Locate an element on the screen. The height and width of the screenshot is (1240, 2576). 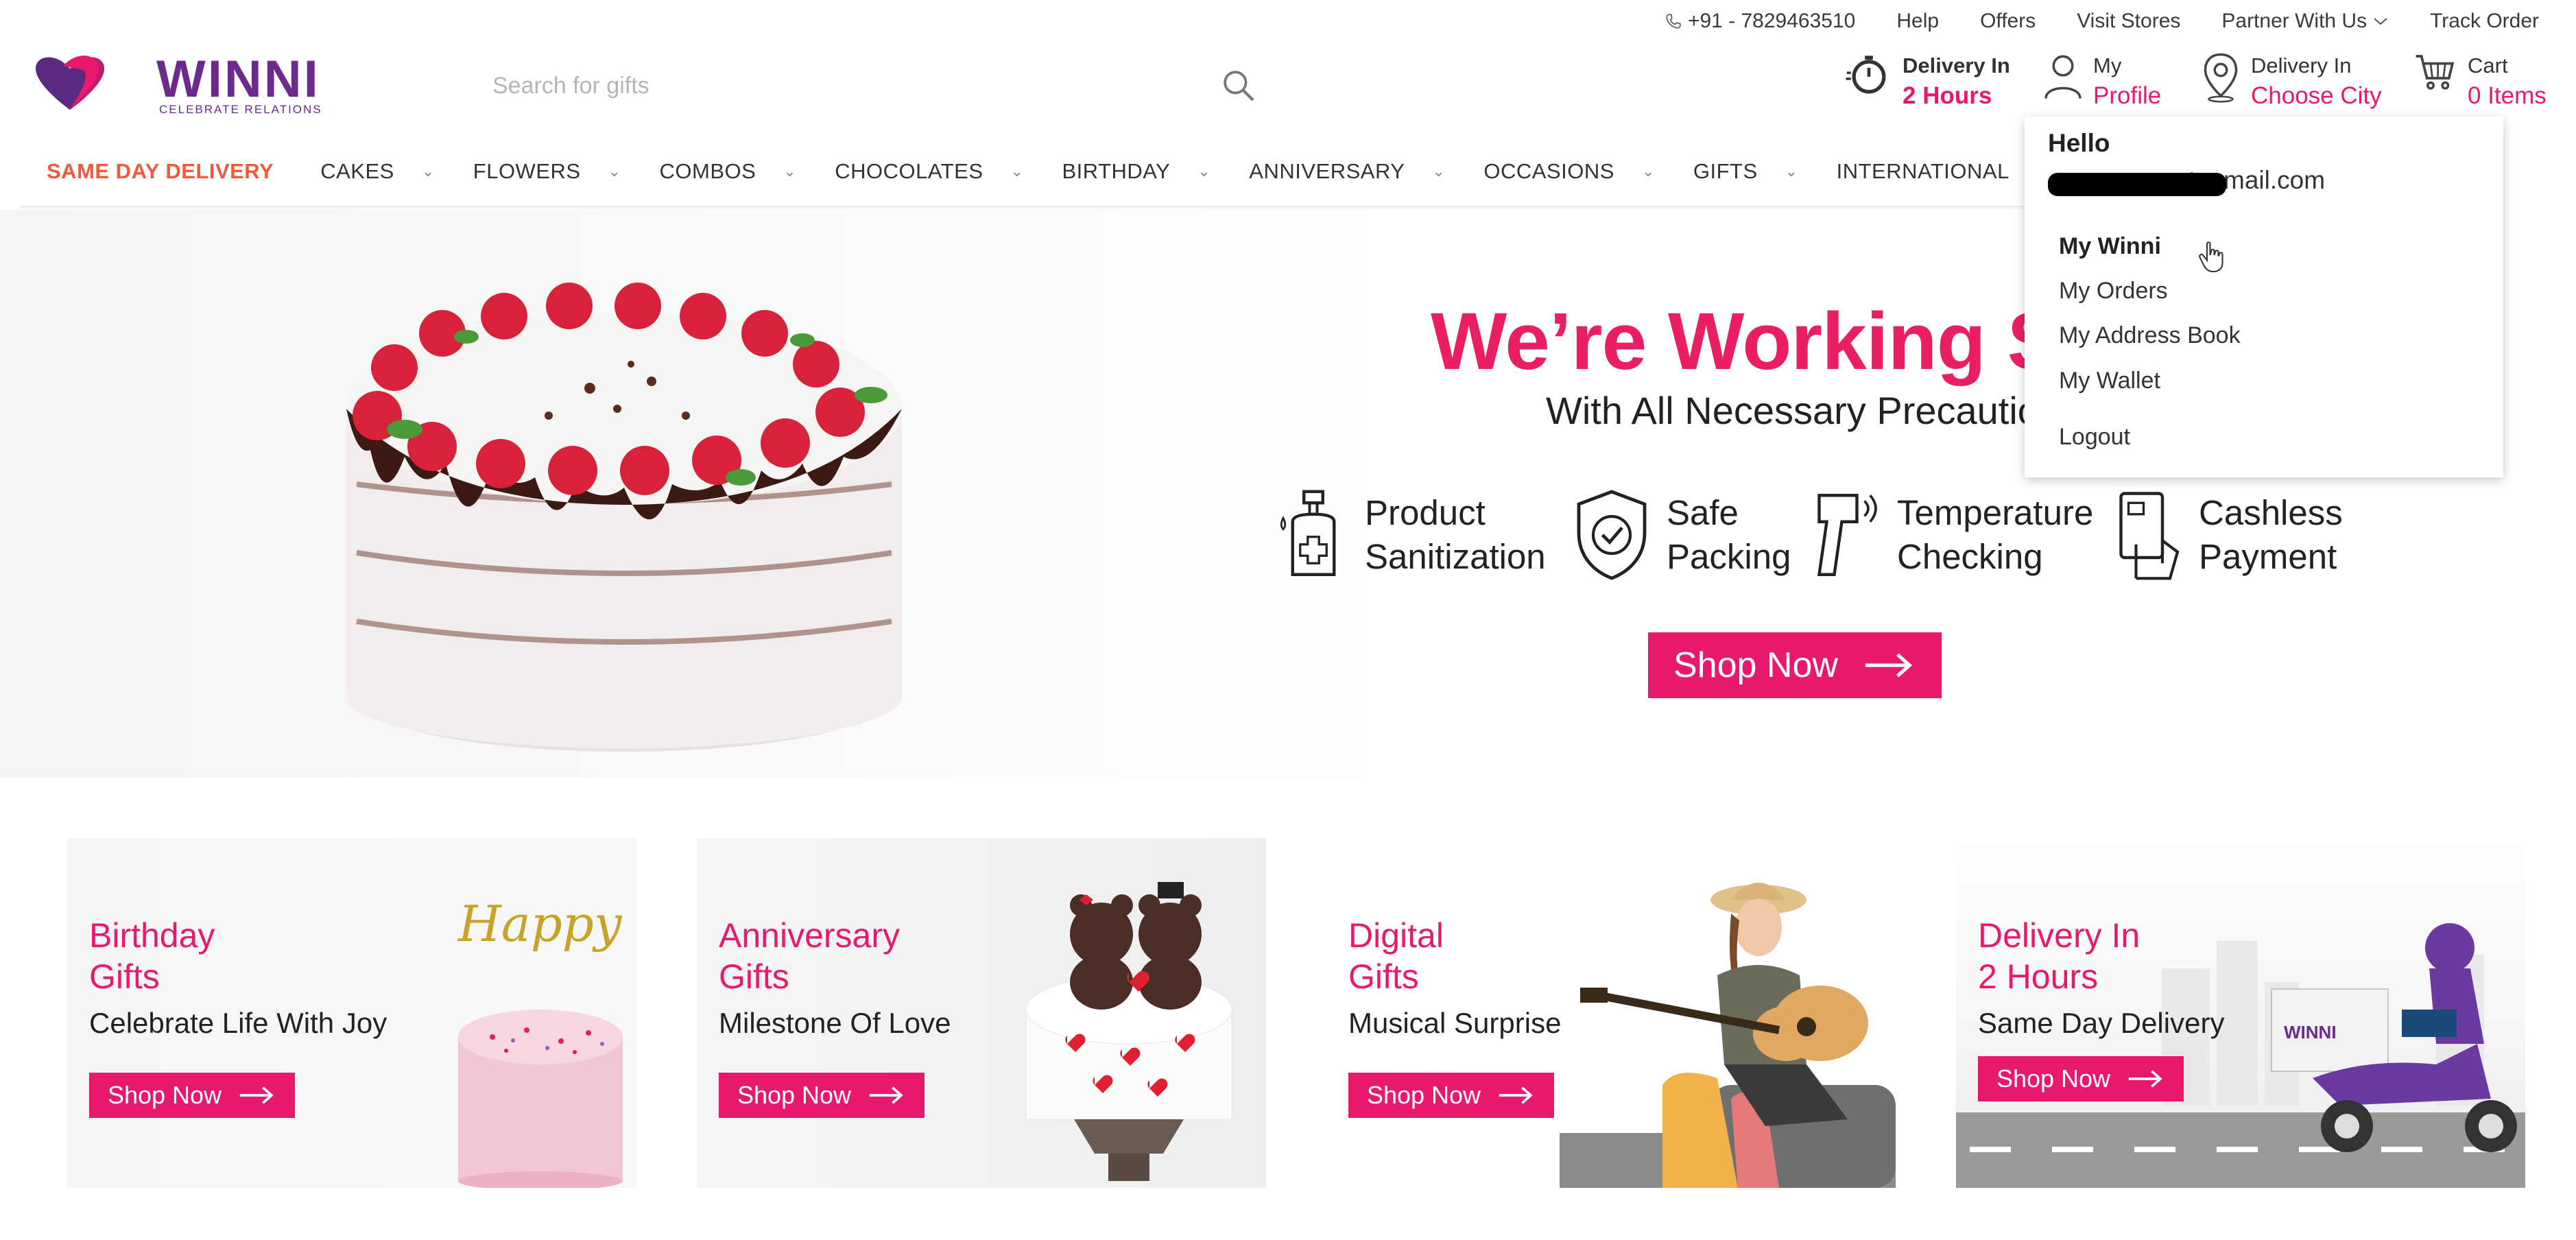
nav-occasions: OCCASIONS ⌄ is located at coordinates (1568, 171).